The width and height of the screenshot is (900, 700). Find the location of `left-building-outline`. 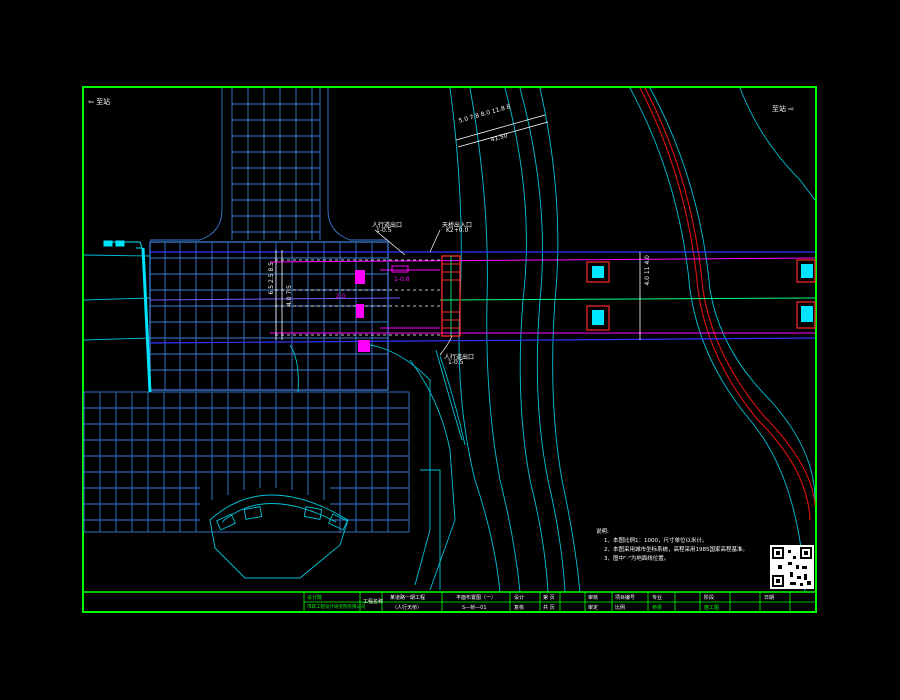

left-building-outline is located at coordinates (127, 316).